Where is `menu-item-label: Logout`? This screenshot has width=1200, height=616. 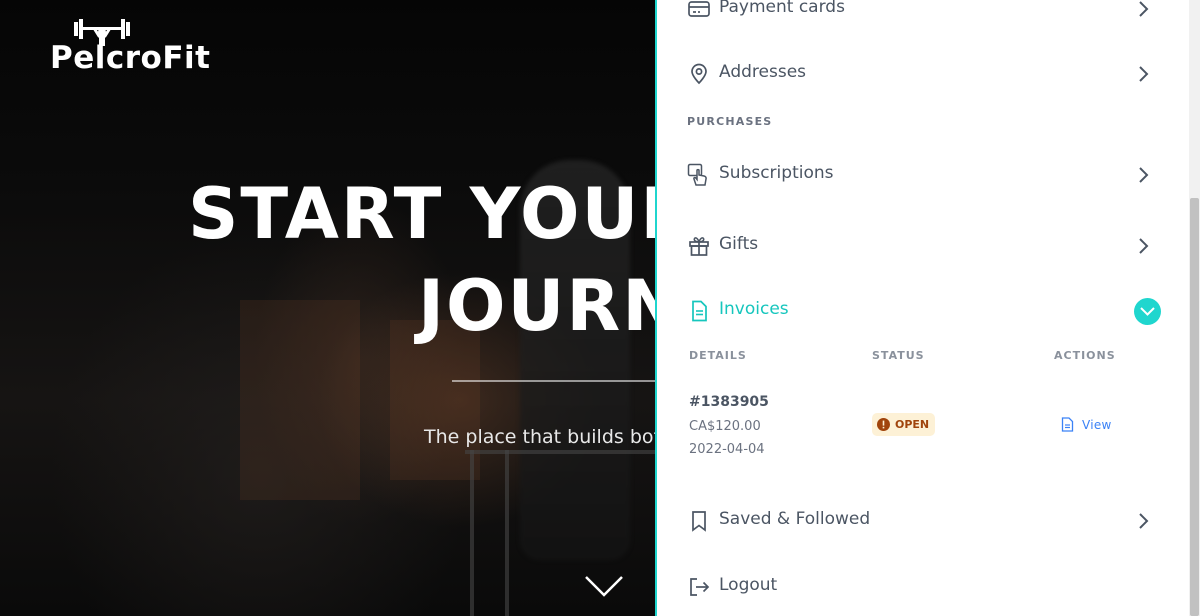
menu-item-label: Logout is located at coordinates (748, 585).